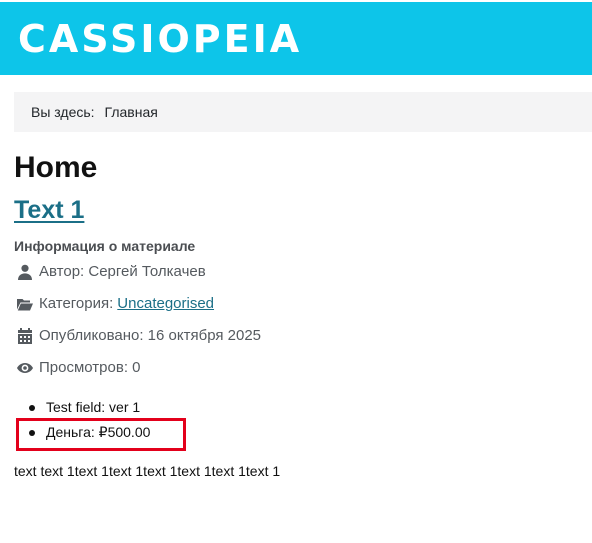 The image size is (592, 543). Describe the element at coordinates (24, 367) in the screenshot. I see `eye-icon` at that location.